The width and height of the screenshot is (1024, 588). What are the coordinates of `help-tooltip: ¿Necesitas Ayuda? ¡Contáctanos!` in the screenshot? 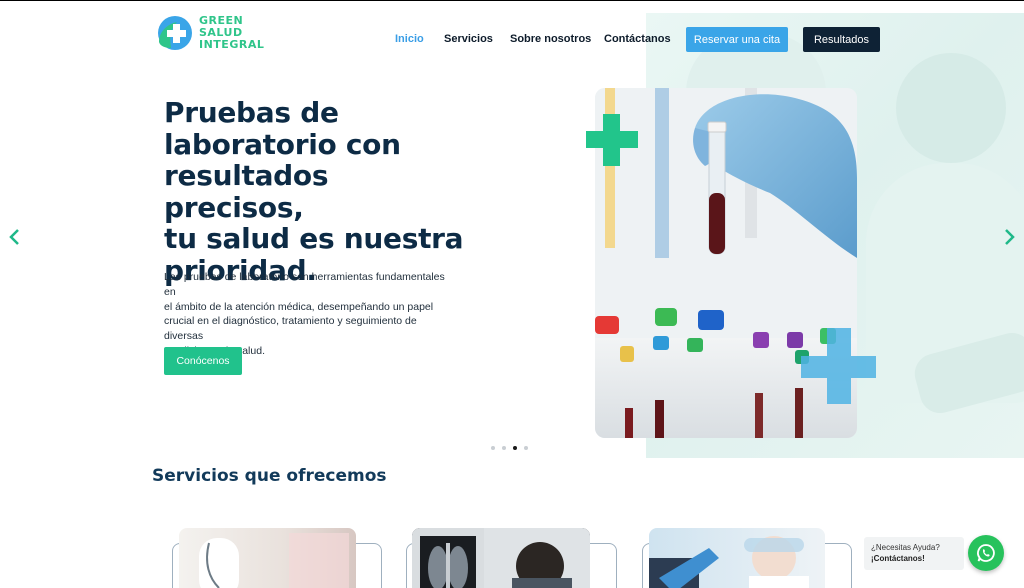 It's located at (914, 553).